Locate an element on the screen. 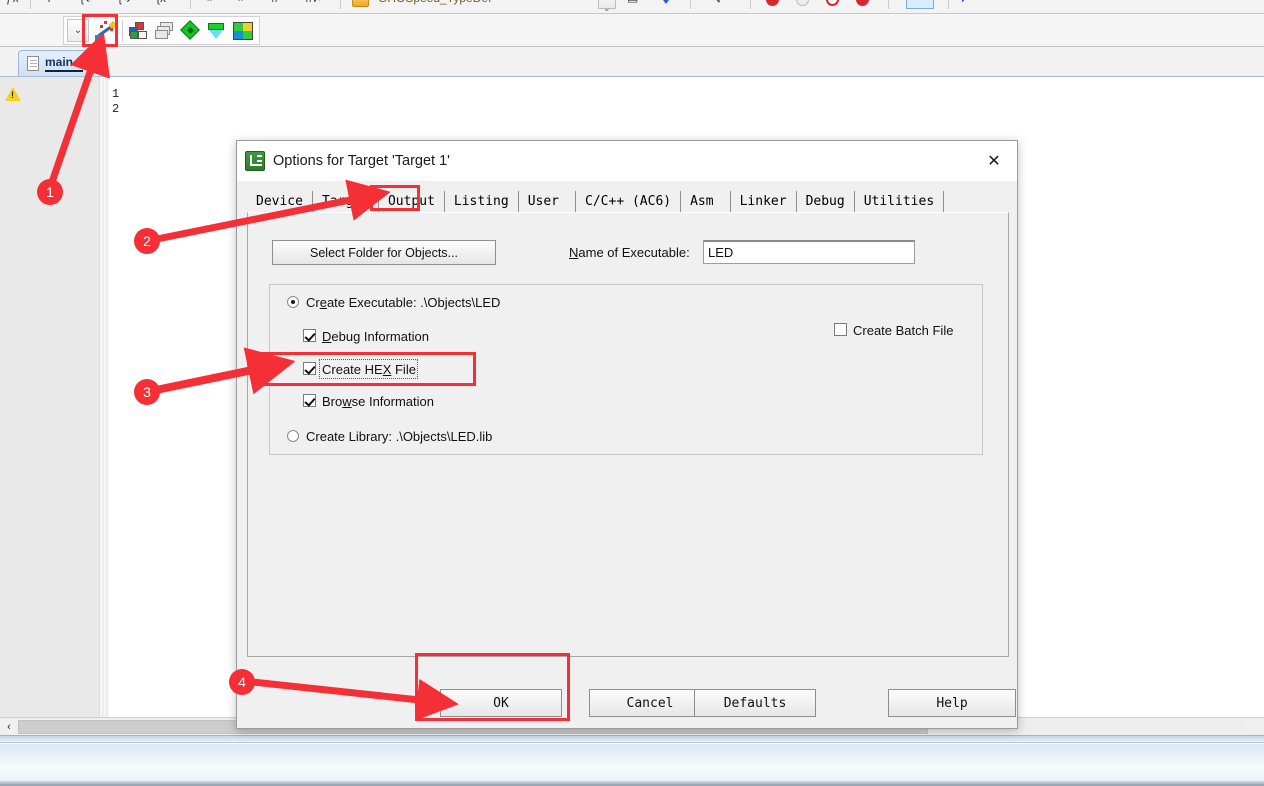 Image resolution: width=1264 pixels, height=786 pixels. dialog-title-bar: Options for Target 'Target 1' ✕ is located at coordinates (627, 161).